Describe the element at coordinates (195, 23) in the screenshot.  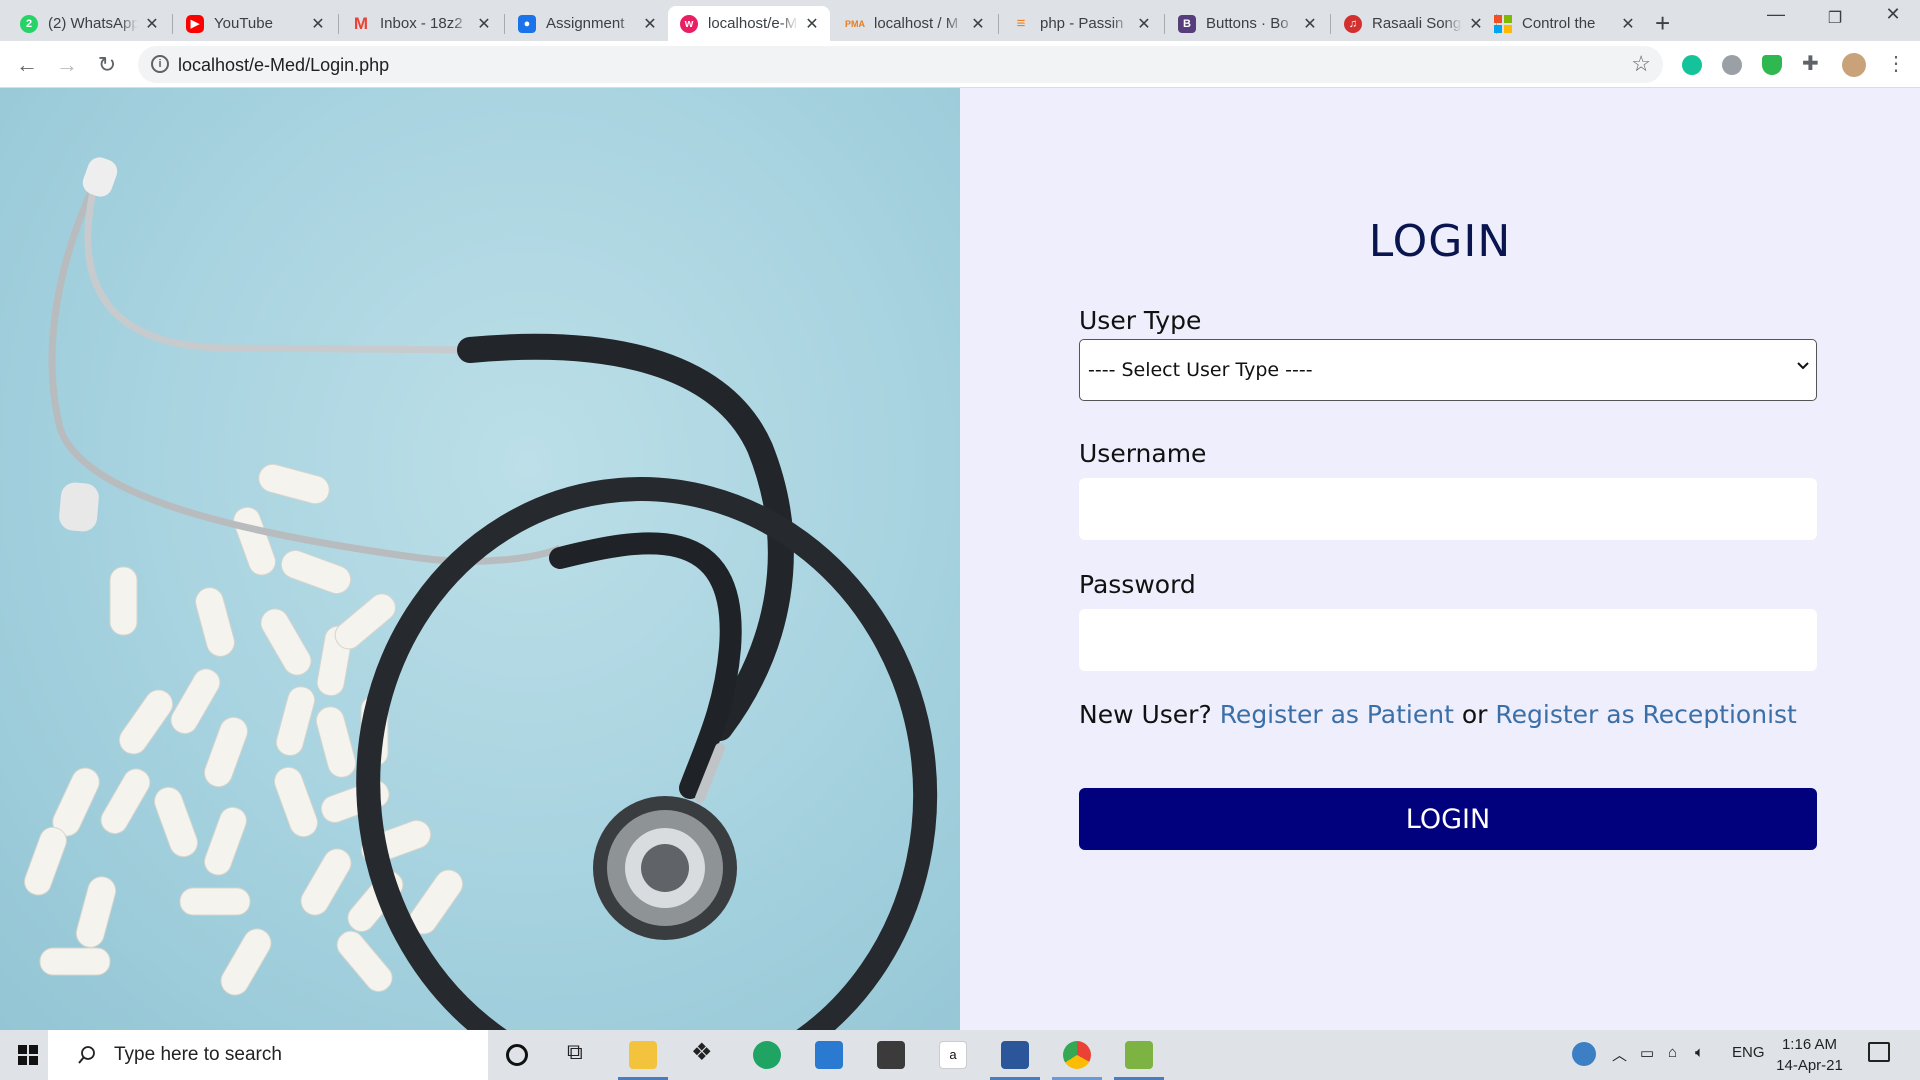
I see `youtube-icon: ▶` at that location.